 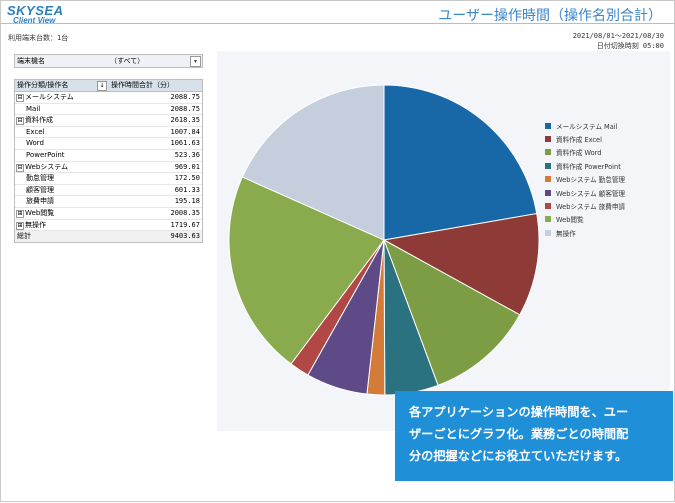 I want to click on legend-label: 資料作成 Excel, so click(x=579, y=140).